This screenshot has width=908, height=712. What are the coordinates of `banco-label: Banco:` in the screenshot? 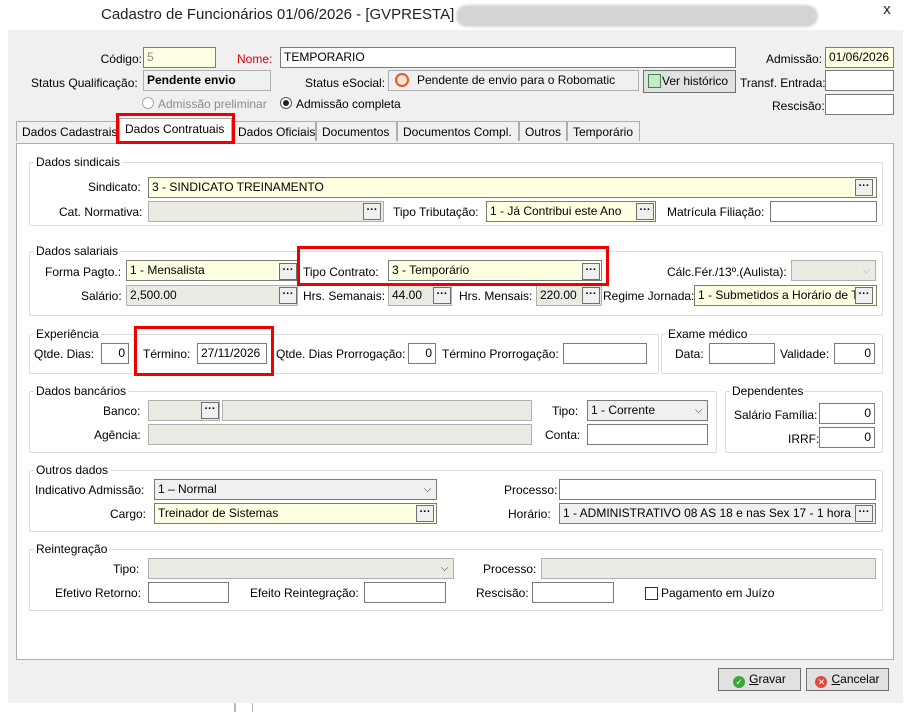 It's located at (122, 411).